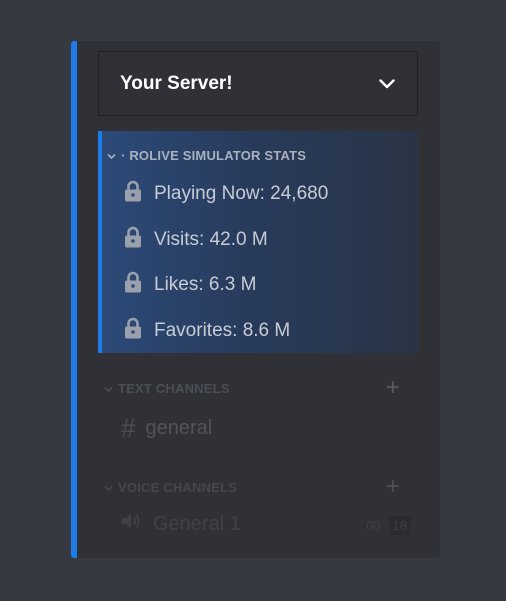  What do you see at coordinates (128, 428) in the screenshot?
I see `hash-icon: #` at bounding box center [128, 428].